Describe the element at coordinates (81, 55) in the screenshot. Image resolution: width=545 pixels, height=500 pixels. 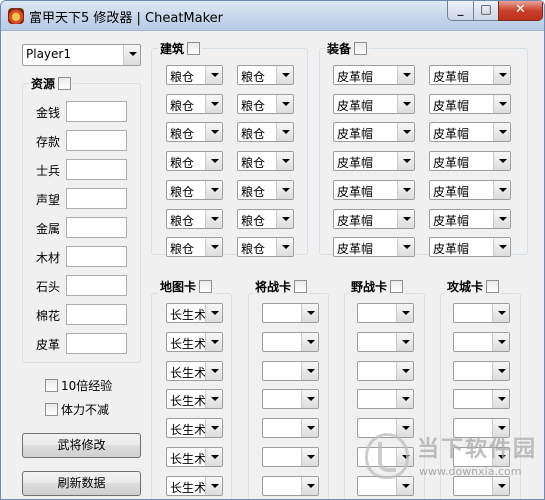
I see `player-select: Player1` at that location.